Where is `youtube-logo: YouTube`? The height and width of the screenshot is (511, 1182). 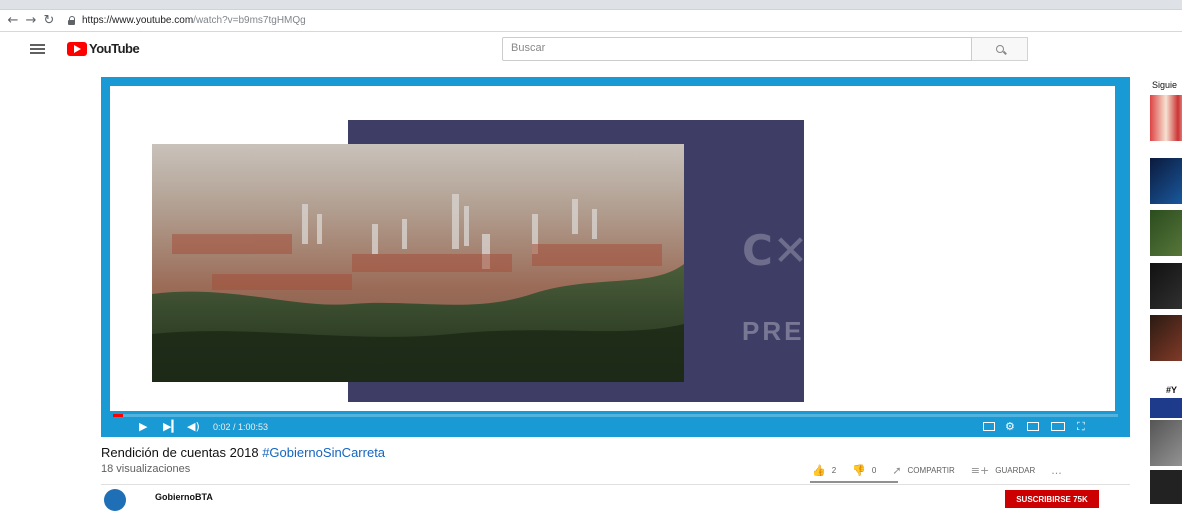 youtube-logo: YouTube is located at coordinates (103, 48).